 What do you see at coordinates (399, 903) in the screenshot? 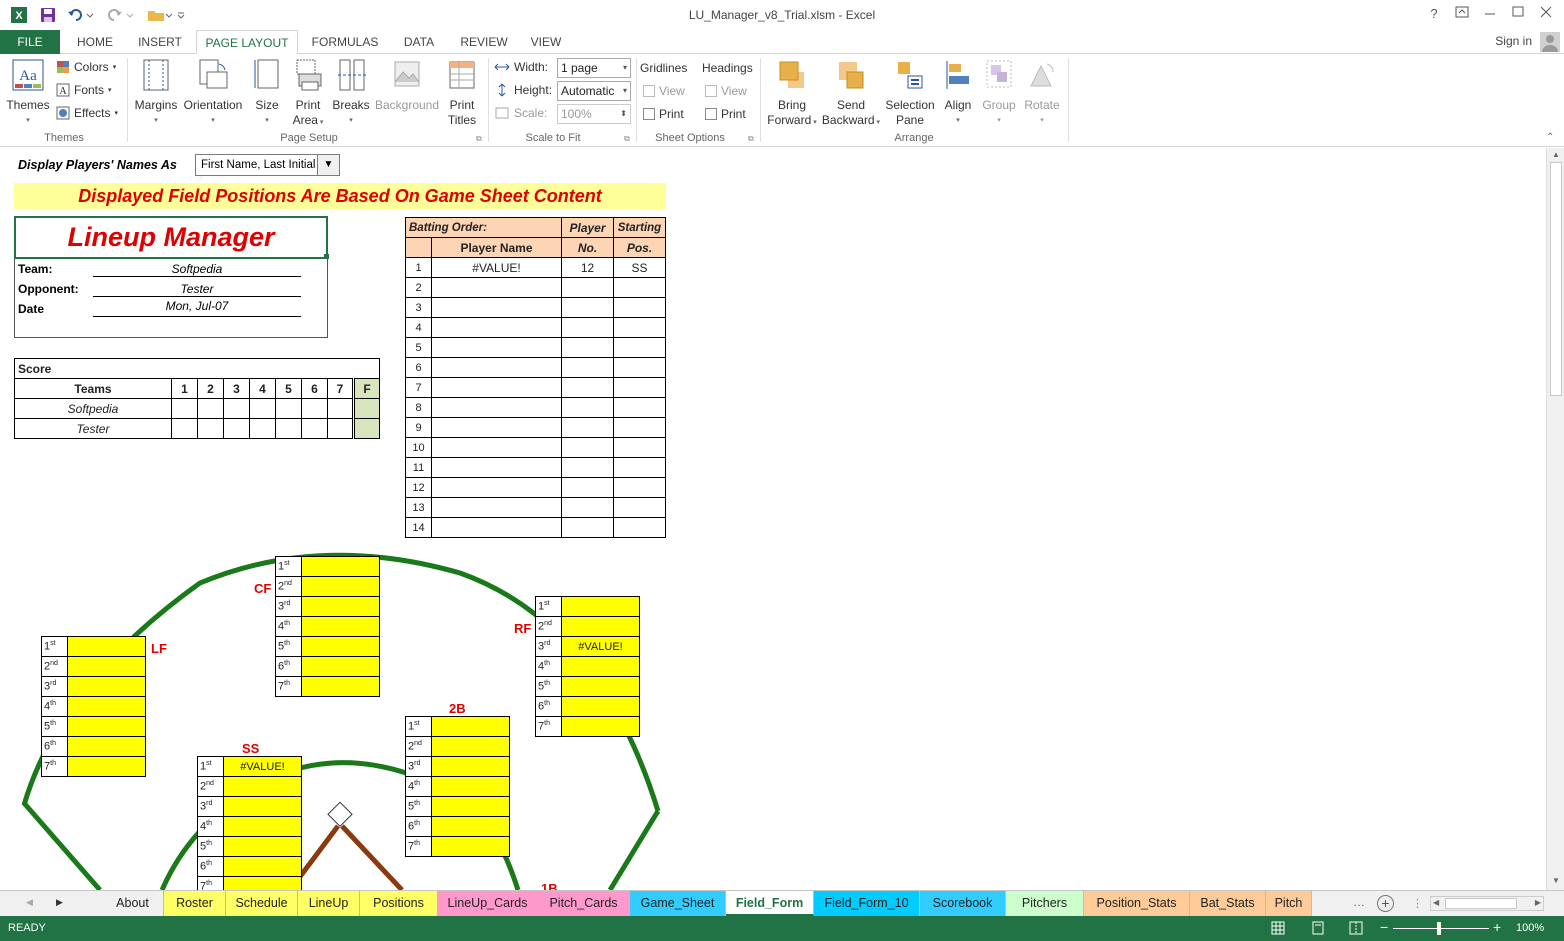
I see `sheet-tab-positions: Positions` at bounding box center [399, 903].